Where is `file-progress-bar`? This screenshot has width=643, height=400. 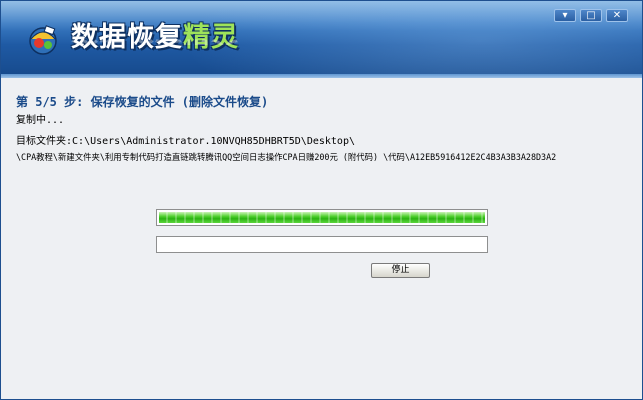
file-progress-bar is located at coordinates (322, 217).